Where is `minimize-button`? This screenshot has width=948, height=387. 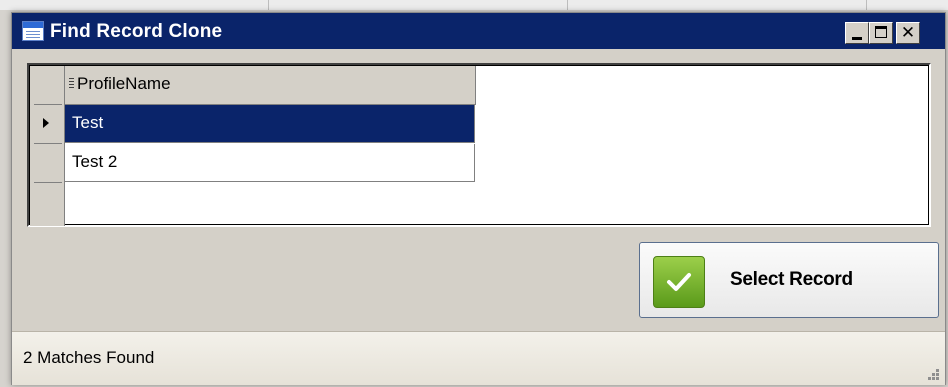
minimize-button is located at coordinates (857, 33).